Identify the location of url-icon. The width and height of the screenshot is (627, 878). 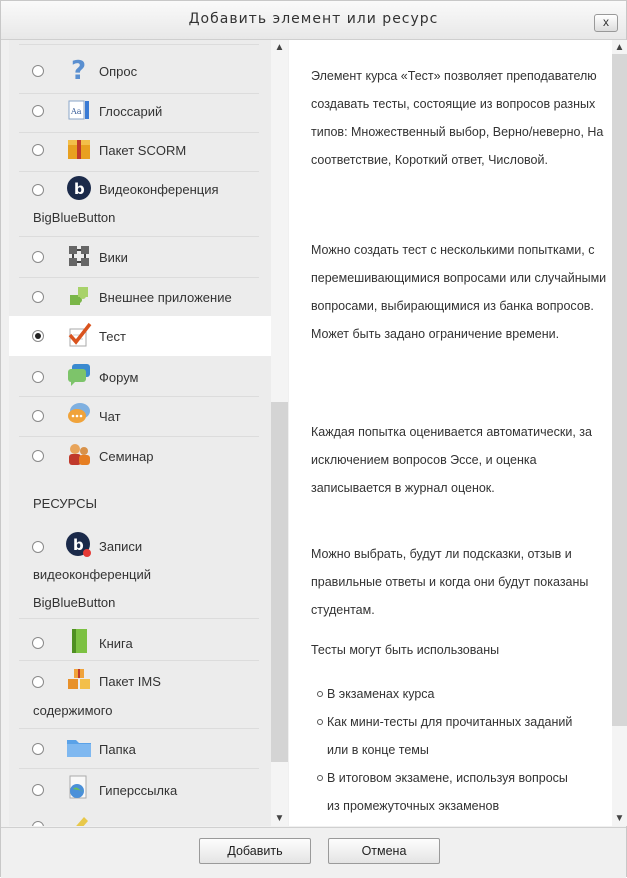
(79, 788).